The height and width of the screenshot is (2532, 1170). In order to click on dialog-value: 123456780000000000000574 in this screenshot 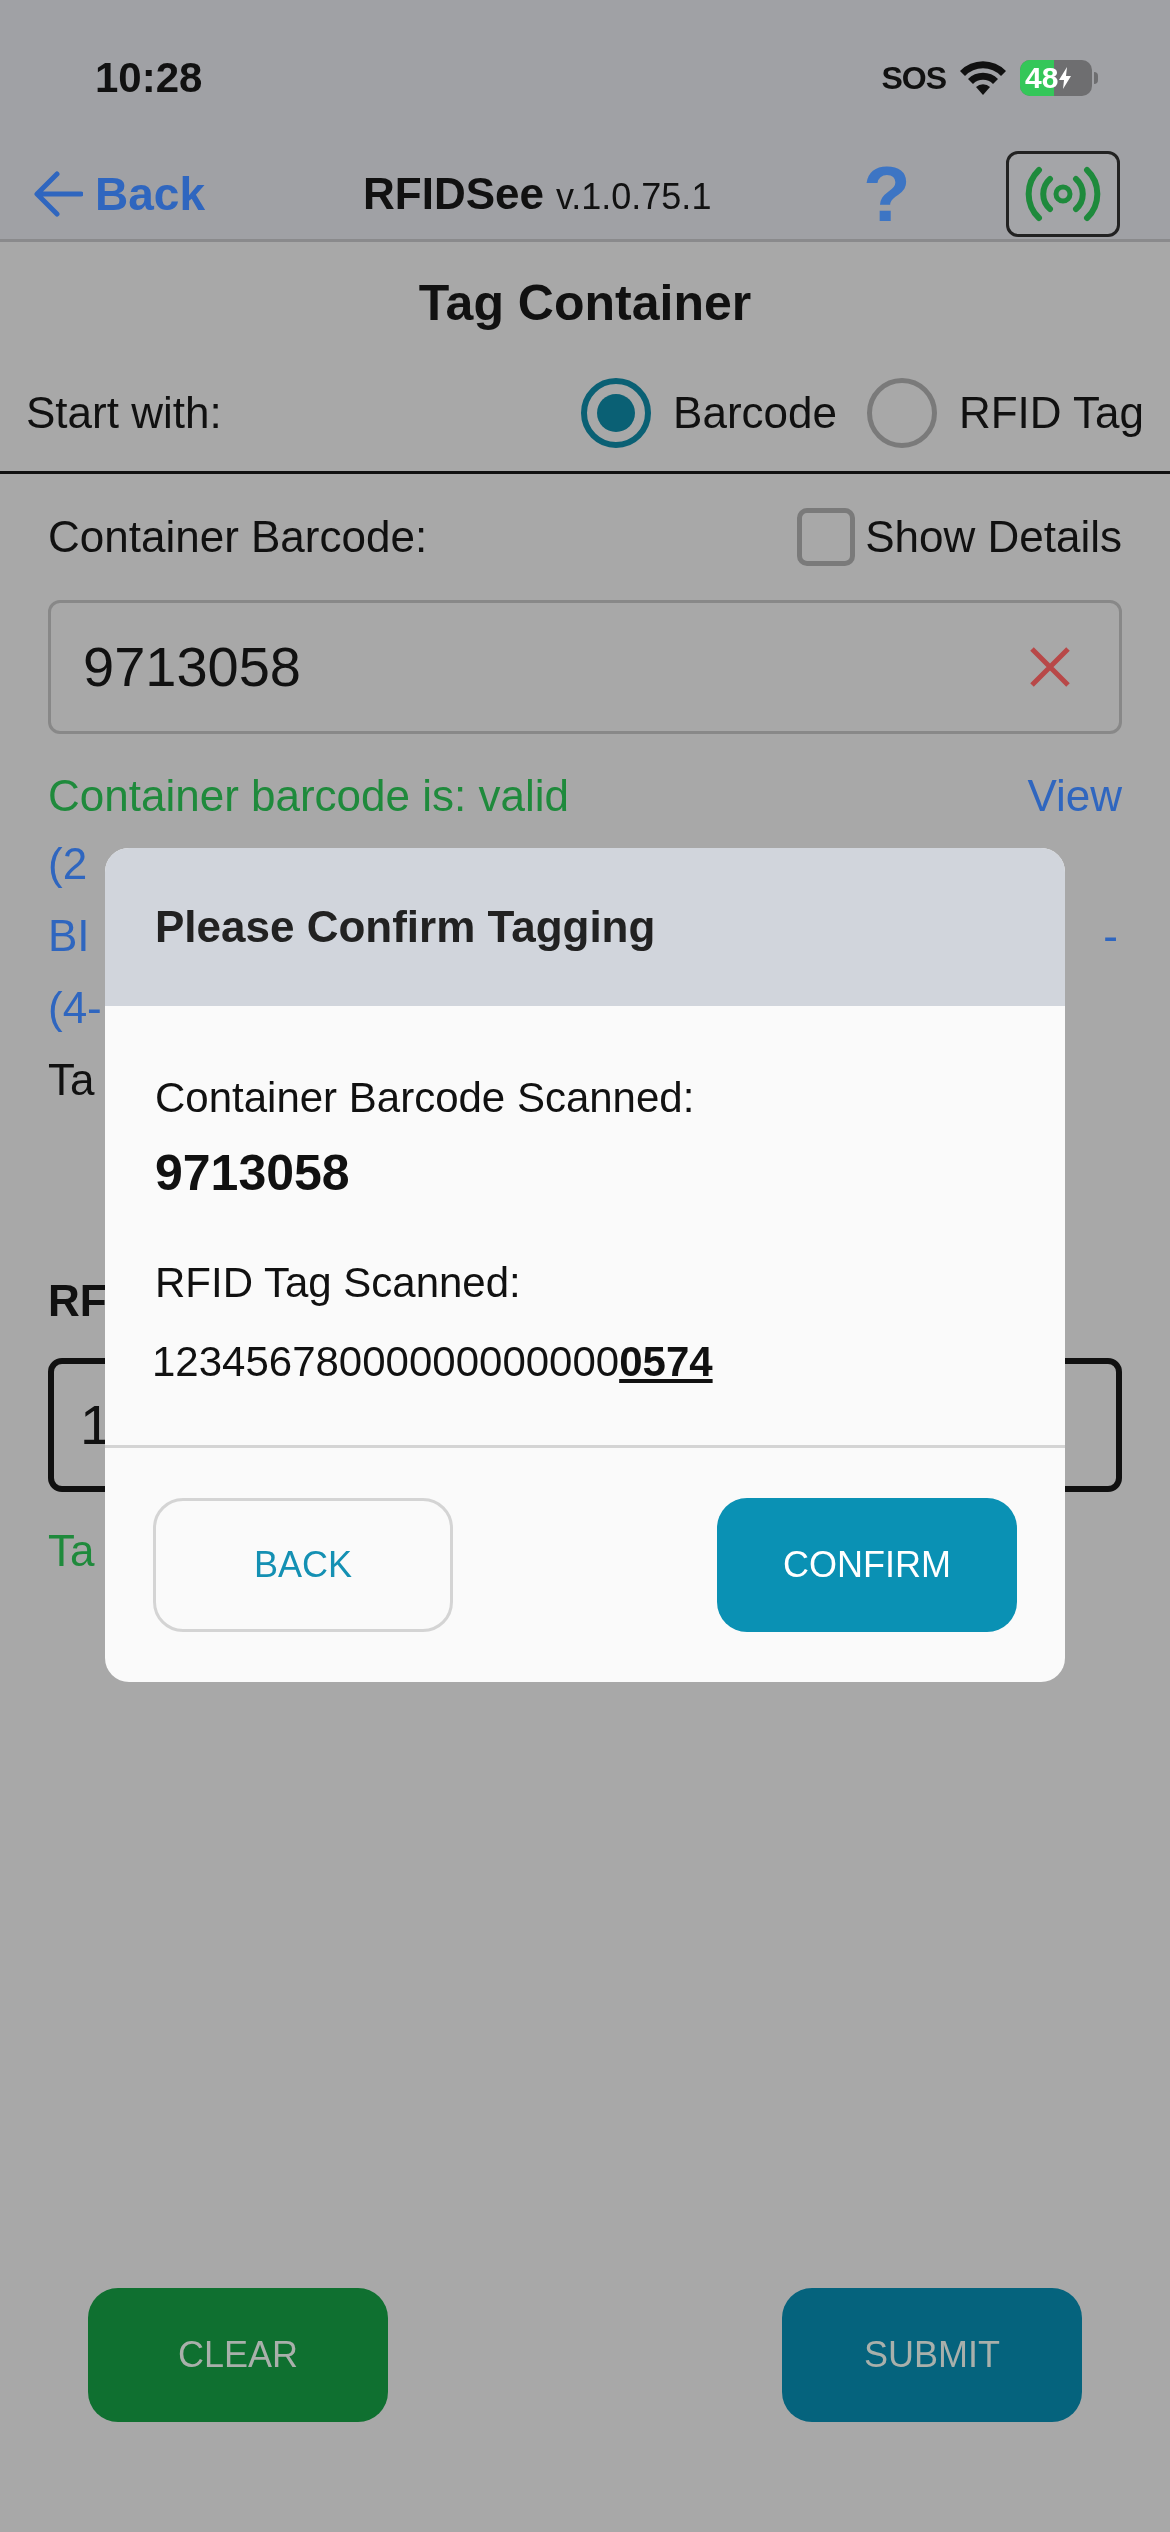, I will do `click(432, 1362)`.